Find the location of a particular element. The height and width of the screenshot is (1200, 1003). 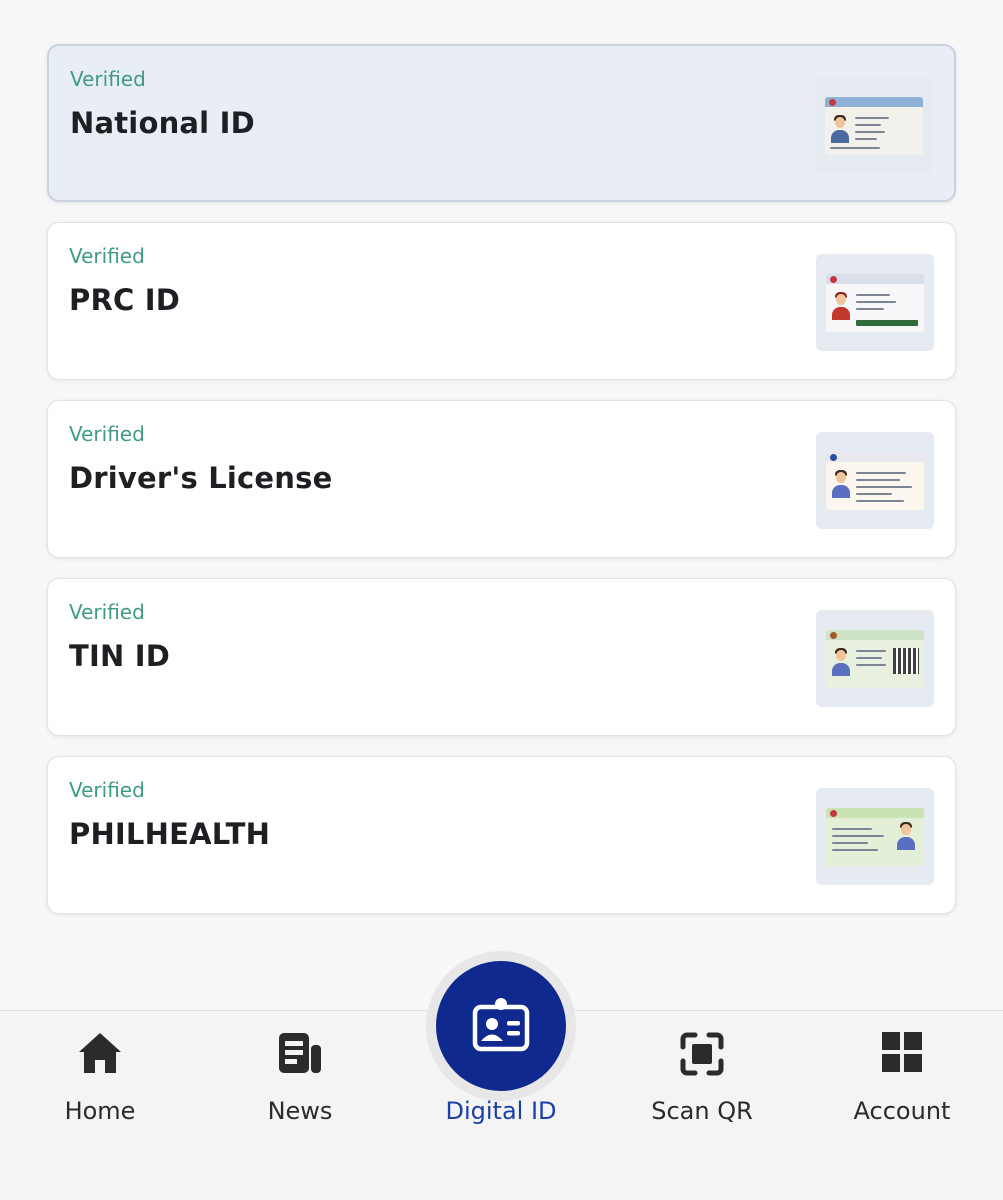

nav-news-label: News is located at coordinates (300, 1111).